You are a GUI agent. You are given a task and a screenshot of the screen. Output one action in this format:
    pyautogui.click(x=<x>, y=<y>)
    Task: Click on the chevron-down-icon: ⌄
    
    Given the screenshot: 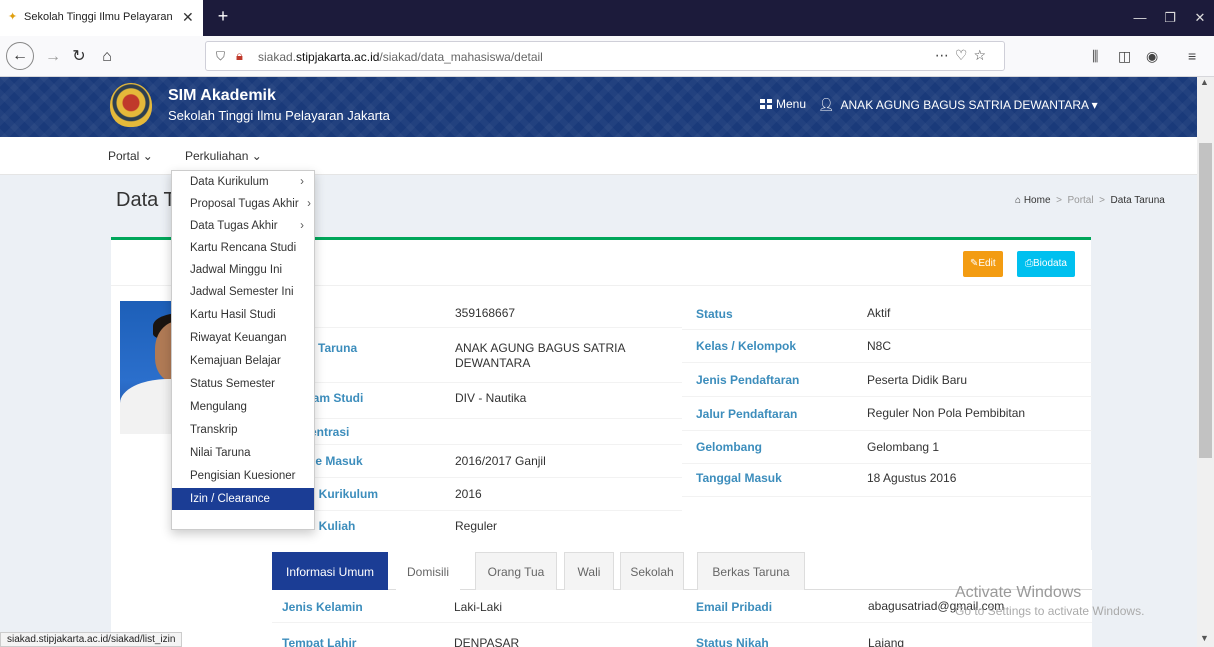 What is the action you would take?
    pyautogui.click(x=256, y=156)
    